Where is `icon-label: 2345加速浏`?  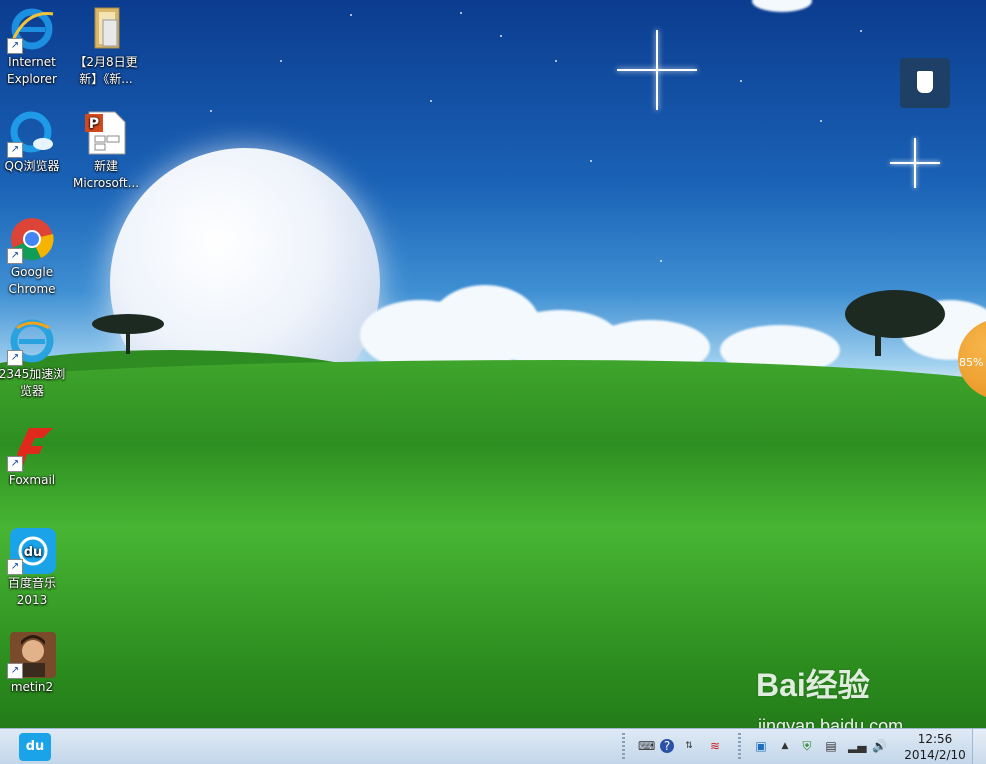 icon-label: 2345加速浏 is located at coordinates (33, 374).